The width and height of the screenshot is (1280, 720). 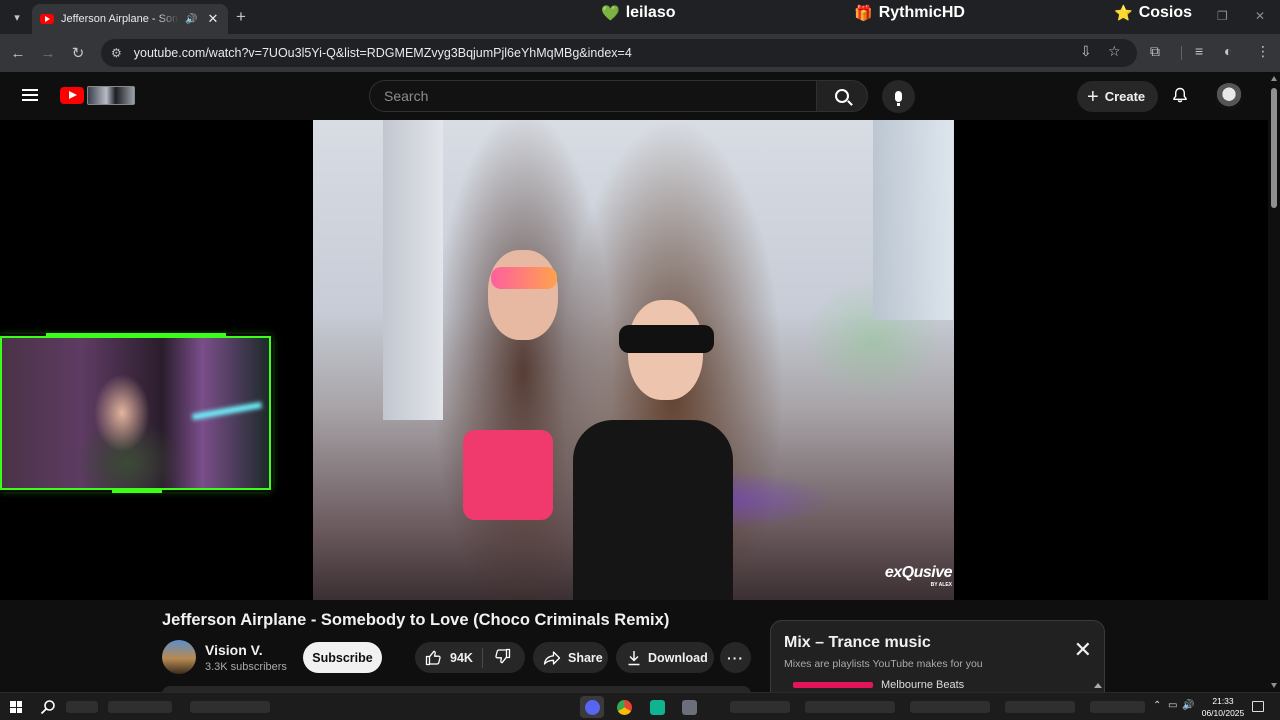 I want to click on video-watermark-sub: BY ALEX, so click(x=941, y=585).